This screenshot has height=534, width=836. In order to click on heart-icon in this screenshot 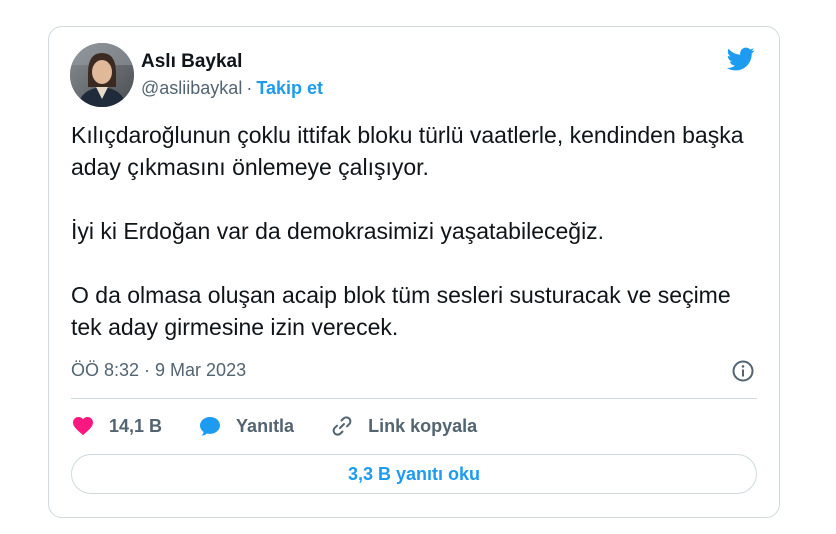, I will do `click(83, 426)`.